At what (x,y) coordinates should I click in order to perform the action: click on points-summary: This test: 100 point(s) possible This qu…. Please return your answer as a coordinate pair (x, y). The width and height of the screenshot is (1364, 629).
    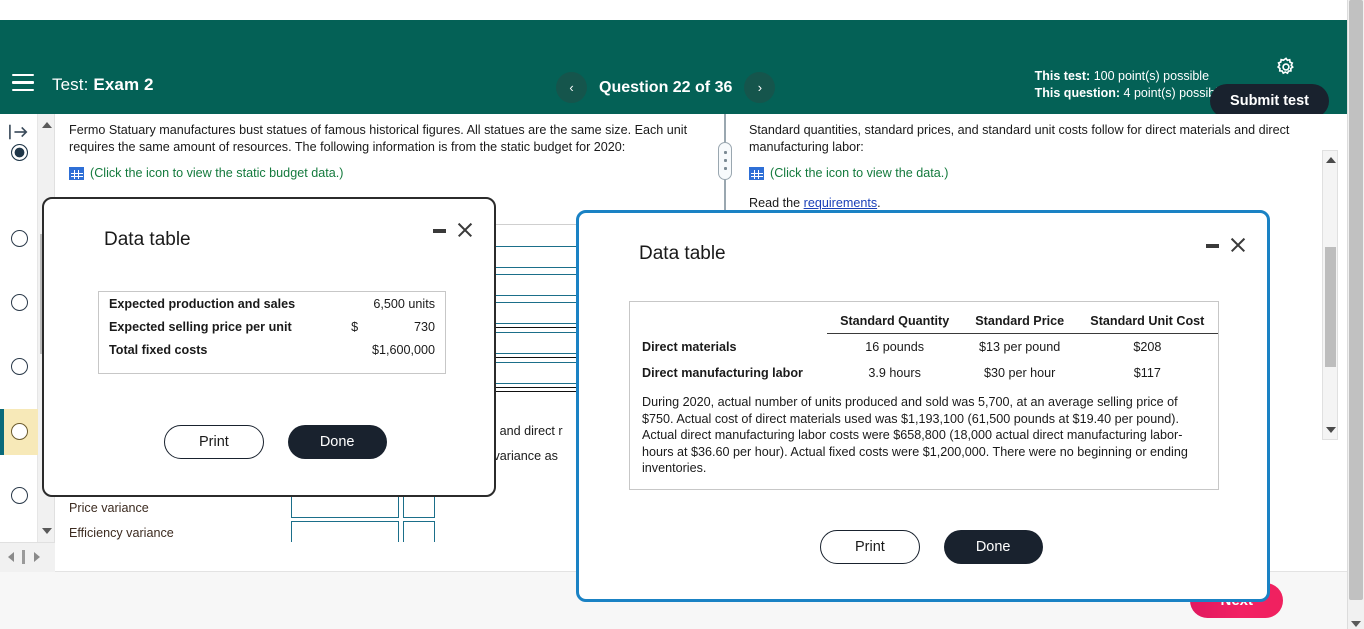
    Looking at the image, I should click on (1130, 85).